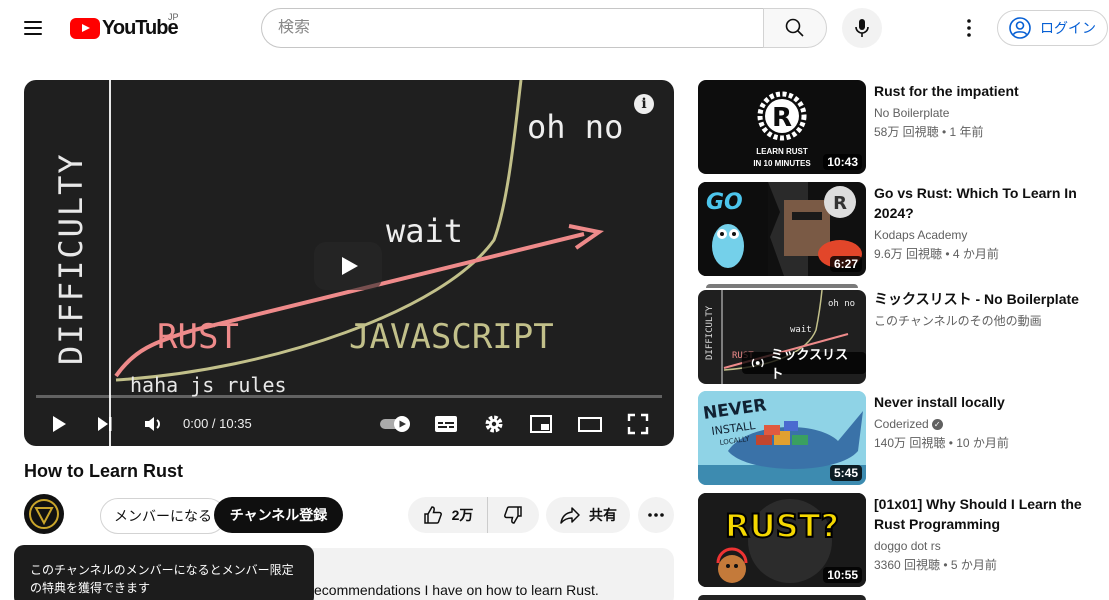 The image size is (1109, 600). What do you see at coordinates (349, 396) in the screenshot?
I see `progress-bar` at bounding box center [349, 396].